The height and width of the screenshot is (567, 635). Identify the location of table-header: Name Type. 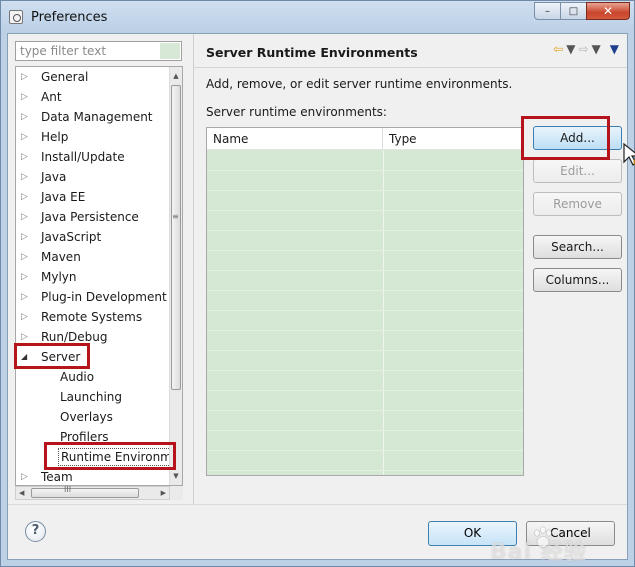
(365, 139).